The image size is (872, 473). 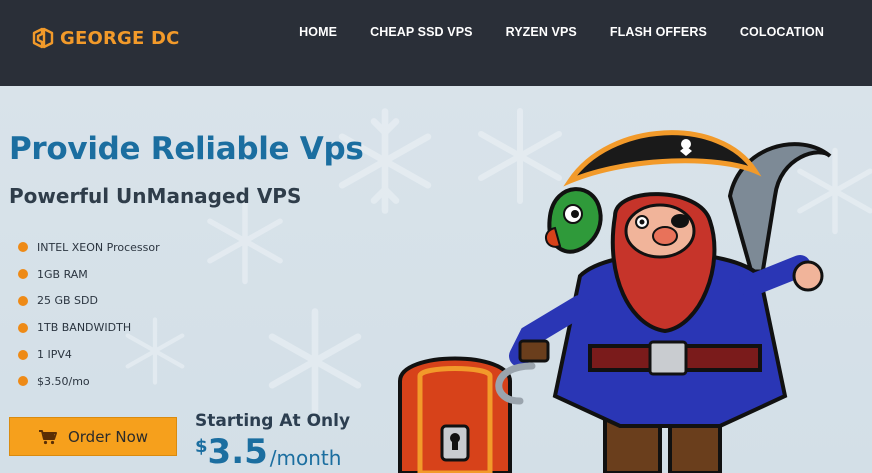 What do you see at coordinates (658, 32) in the screenshot?
I see `nav-flash-offers: FLASH OFFERS` at bounding box center [658, 32].